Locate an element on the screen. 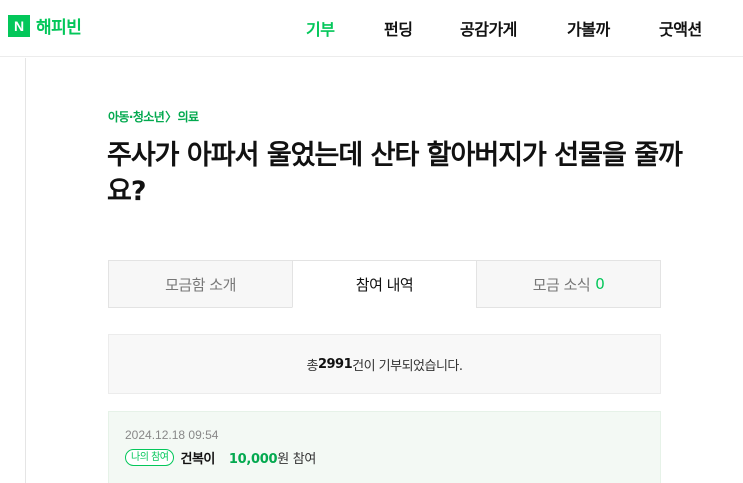 The image size is (743, 483). left-divider is located at coordinates (25, 270).